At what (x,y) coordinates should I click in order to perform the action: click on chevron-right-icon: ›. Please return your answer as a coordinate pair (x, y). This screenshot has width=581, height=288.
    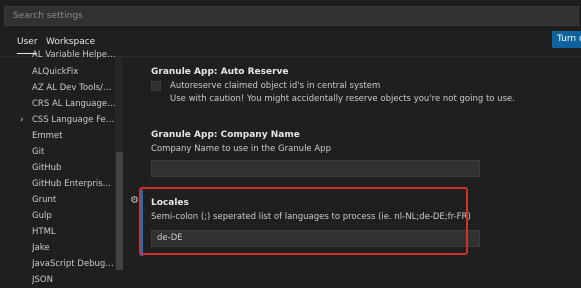
    Looking at the image, I should click on (25, 120).